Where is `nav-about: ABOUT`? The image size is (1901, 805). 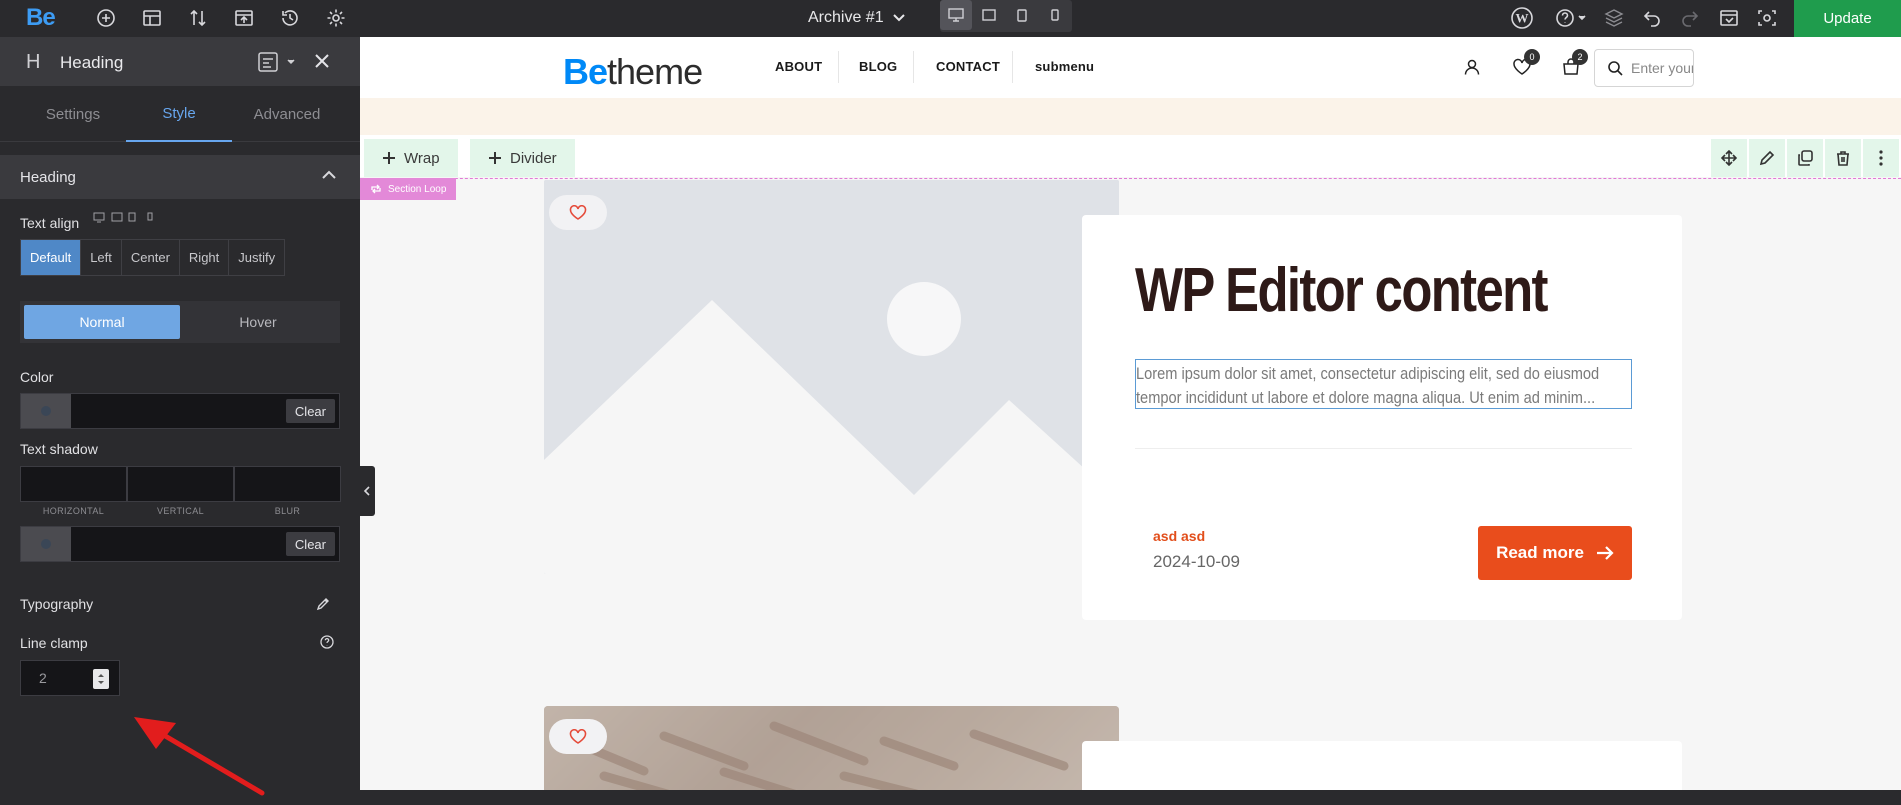
nav-about: ABOUT is located at coordinates (798, 66).